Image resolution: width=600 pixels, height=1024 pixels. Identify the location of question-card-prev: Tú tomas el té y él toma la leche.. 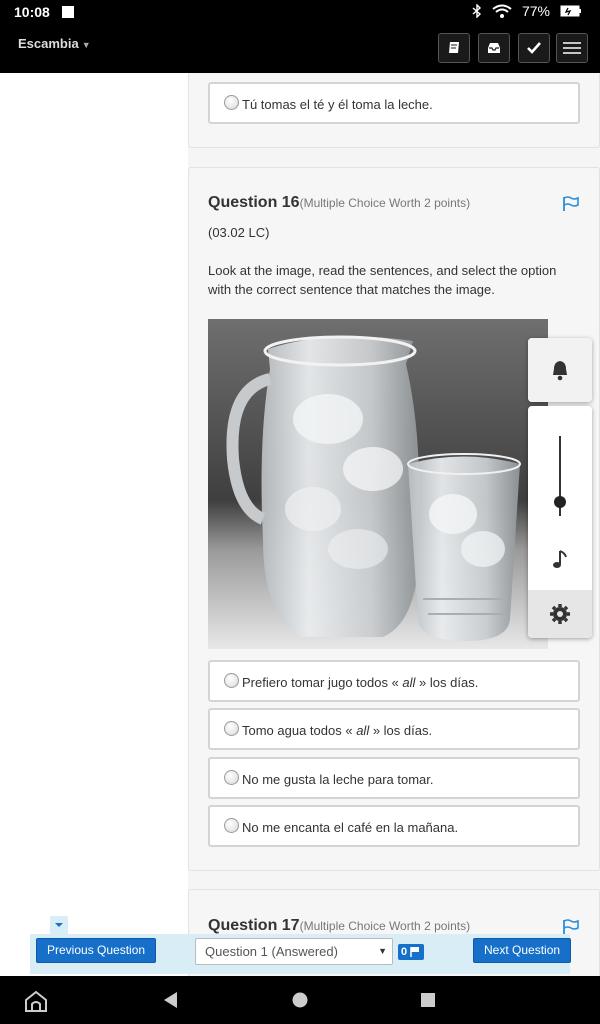
(394, 110).